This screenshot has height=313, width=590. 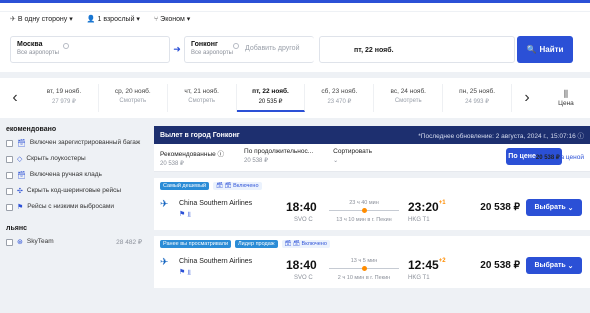 What do you see at coordinates (64, 102) in the screenshot?
I see `date-price: 27 979 ₽` at bounding box center [64, 102].